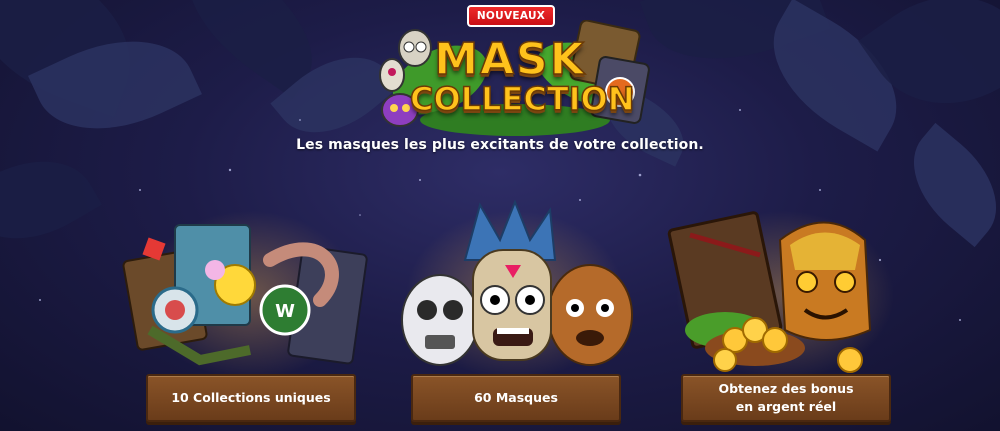 The height and width of the screenshot is (431, 1000). What do you see at coordinates (509, 59) in the screenshot?
I see `logo-title-line1: MASK` at bounding box center [509, 59].